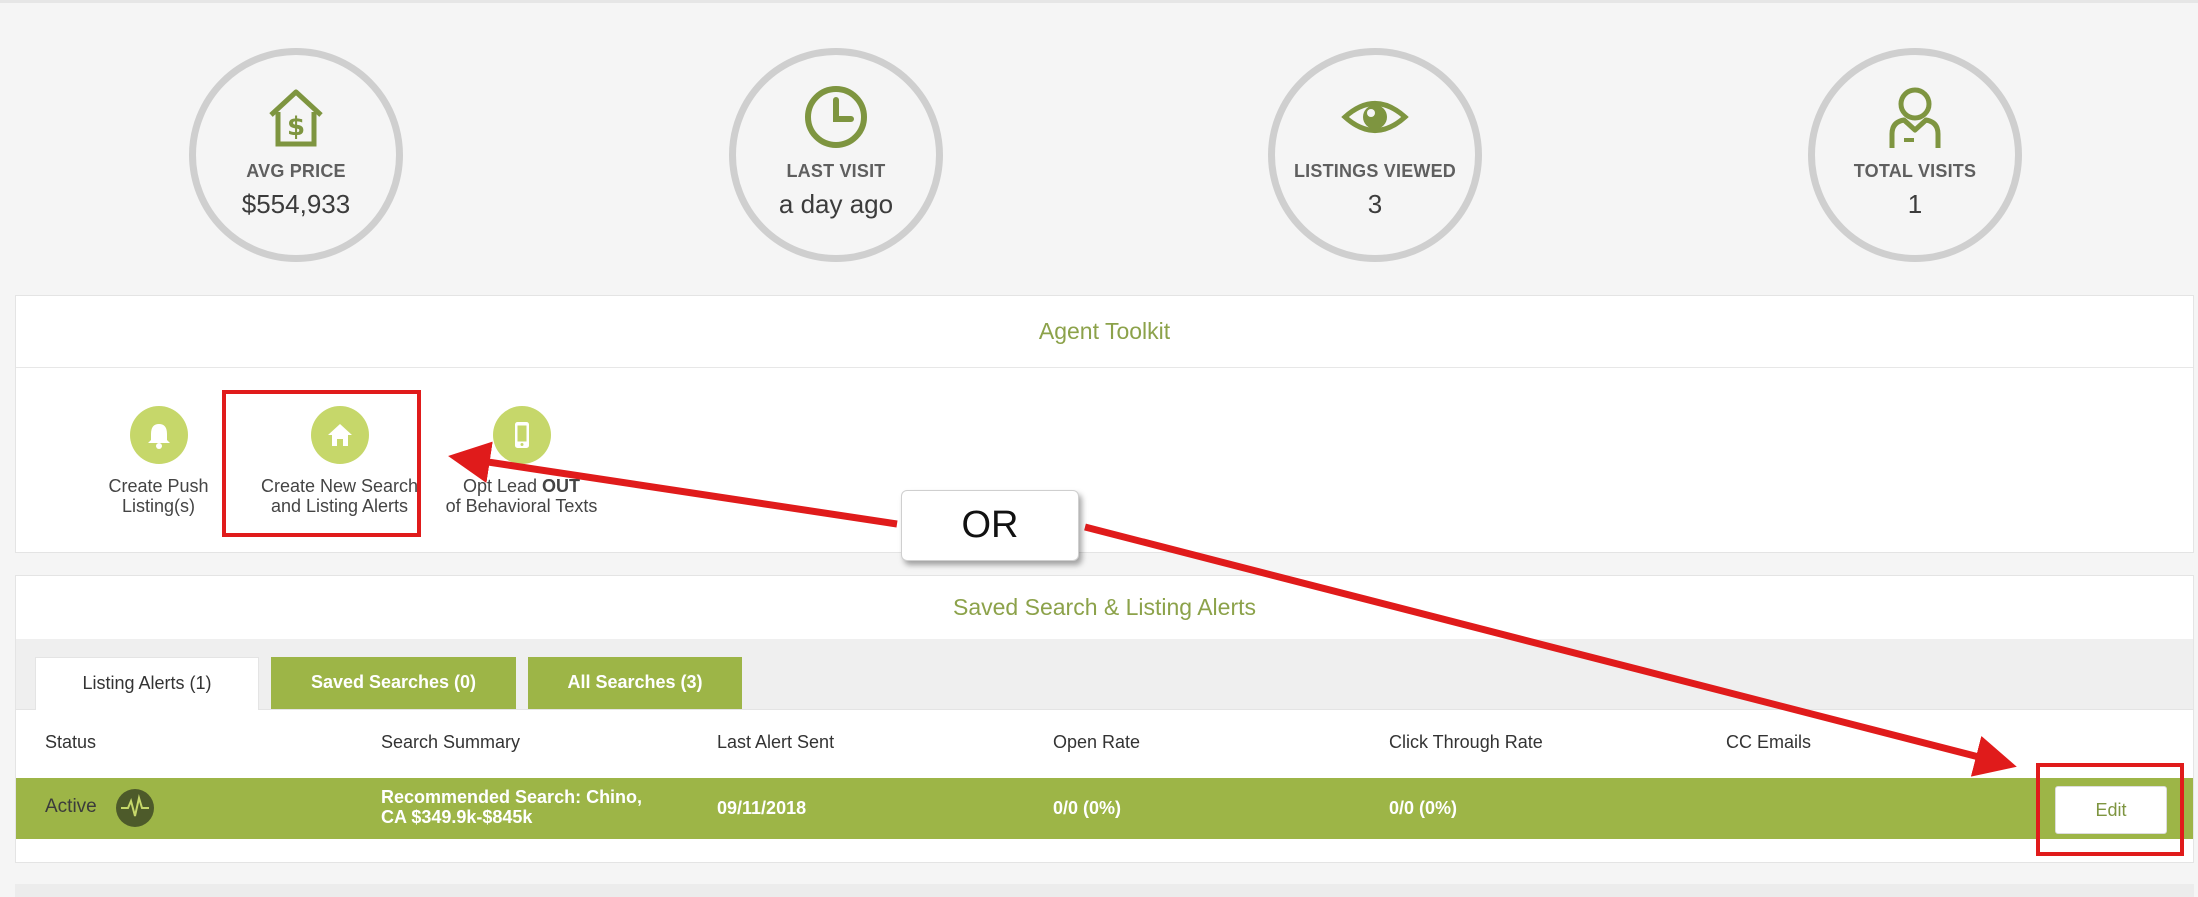  What do you see at coordinates (502, 486) in the screenshot?
I see `tool-label-prefix: Opt Lead` at bounding box center [502, 486].